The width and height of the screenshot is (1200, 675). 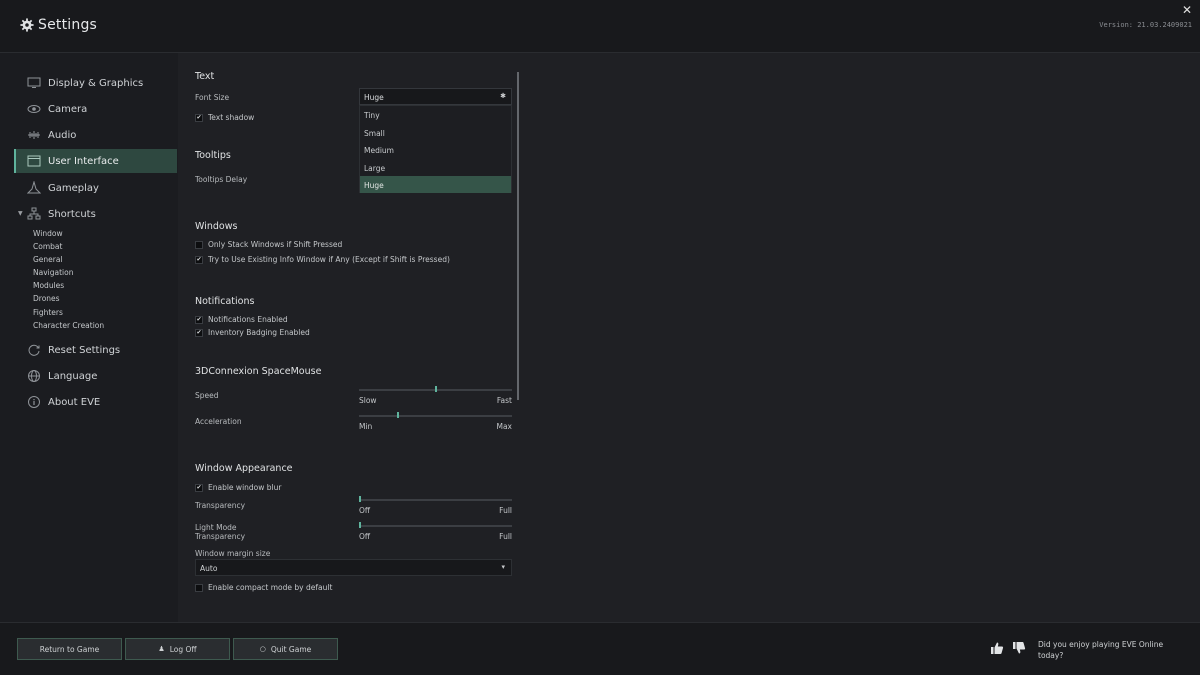 I want to click on sidebar-item-camera: Camera, so click(x=95, y=109).